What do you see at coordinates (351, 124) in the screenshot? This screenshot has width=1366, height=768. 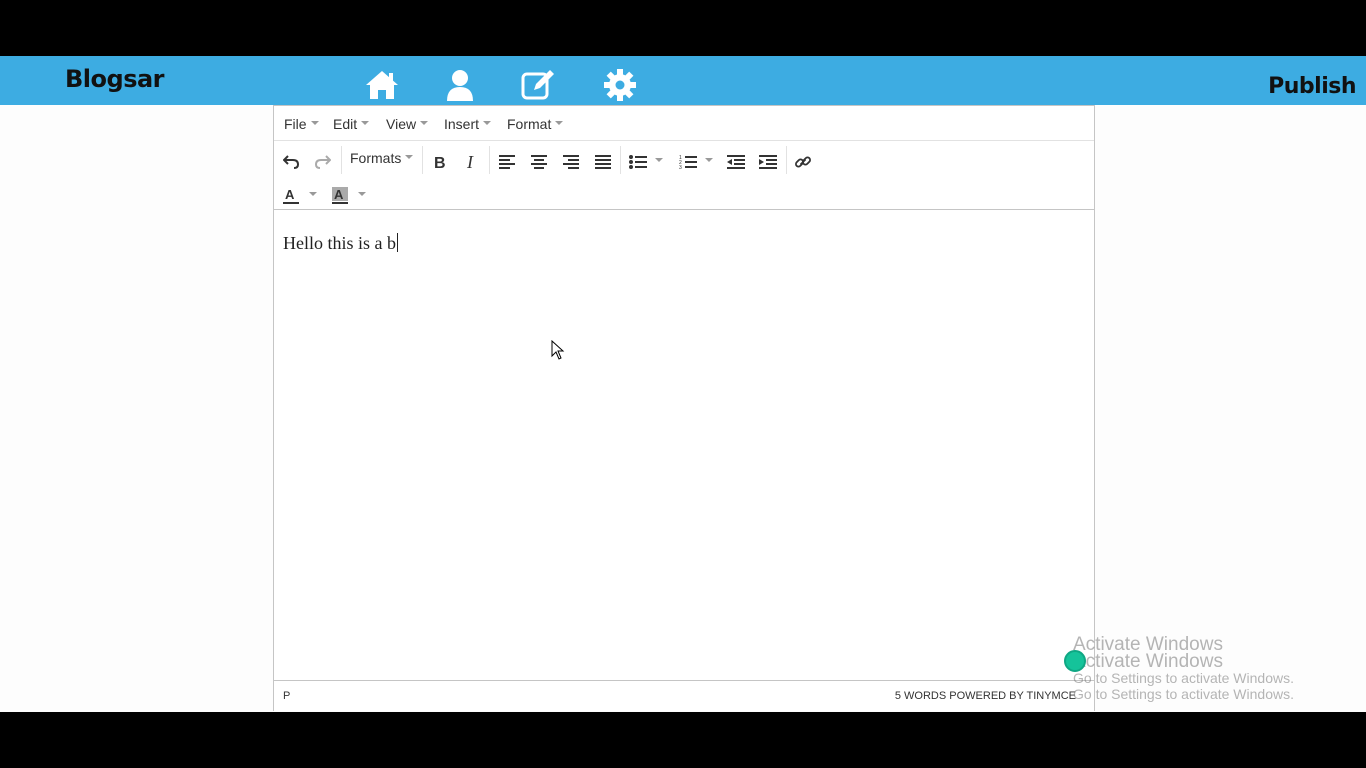 I see `menu-edit: Edit` at bounding box center [351, 124].